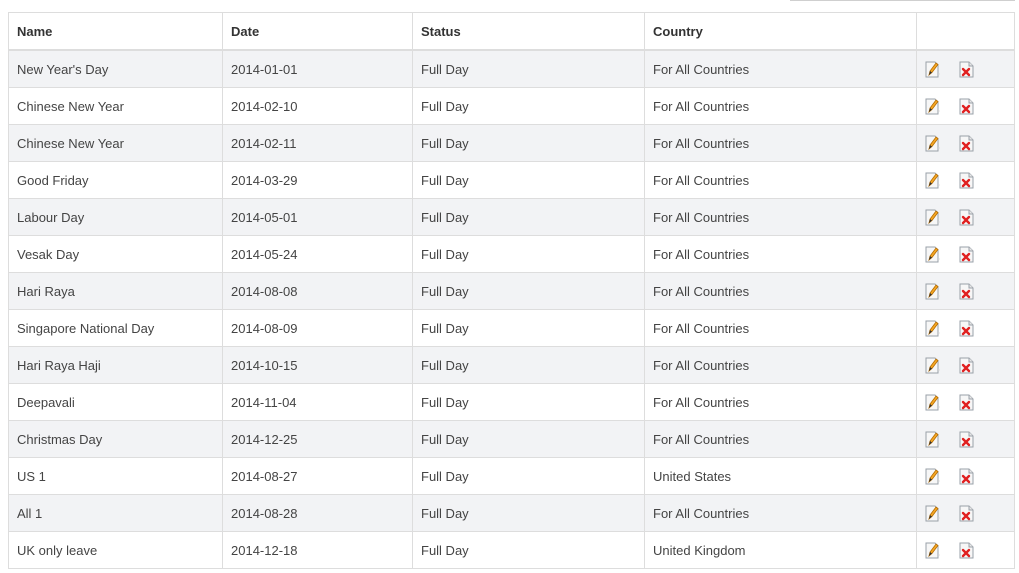 The height and width of the screenshot is (573, 1019). What do you see at coordinates (317, 31) in the screenshot?
I see `column-header-date: Date` at bounding box center [317, 31].